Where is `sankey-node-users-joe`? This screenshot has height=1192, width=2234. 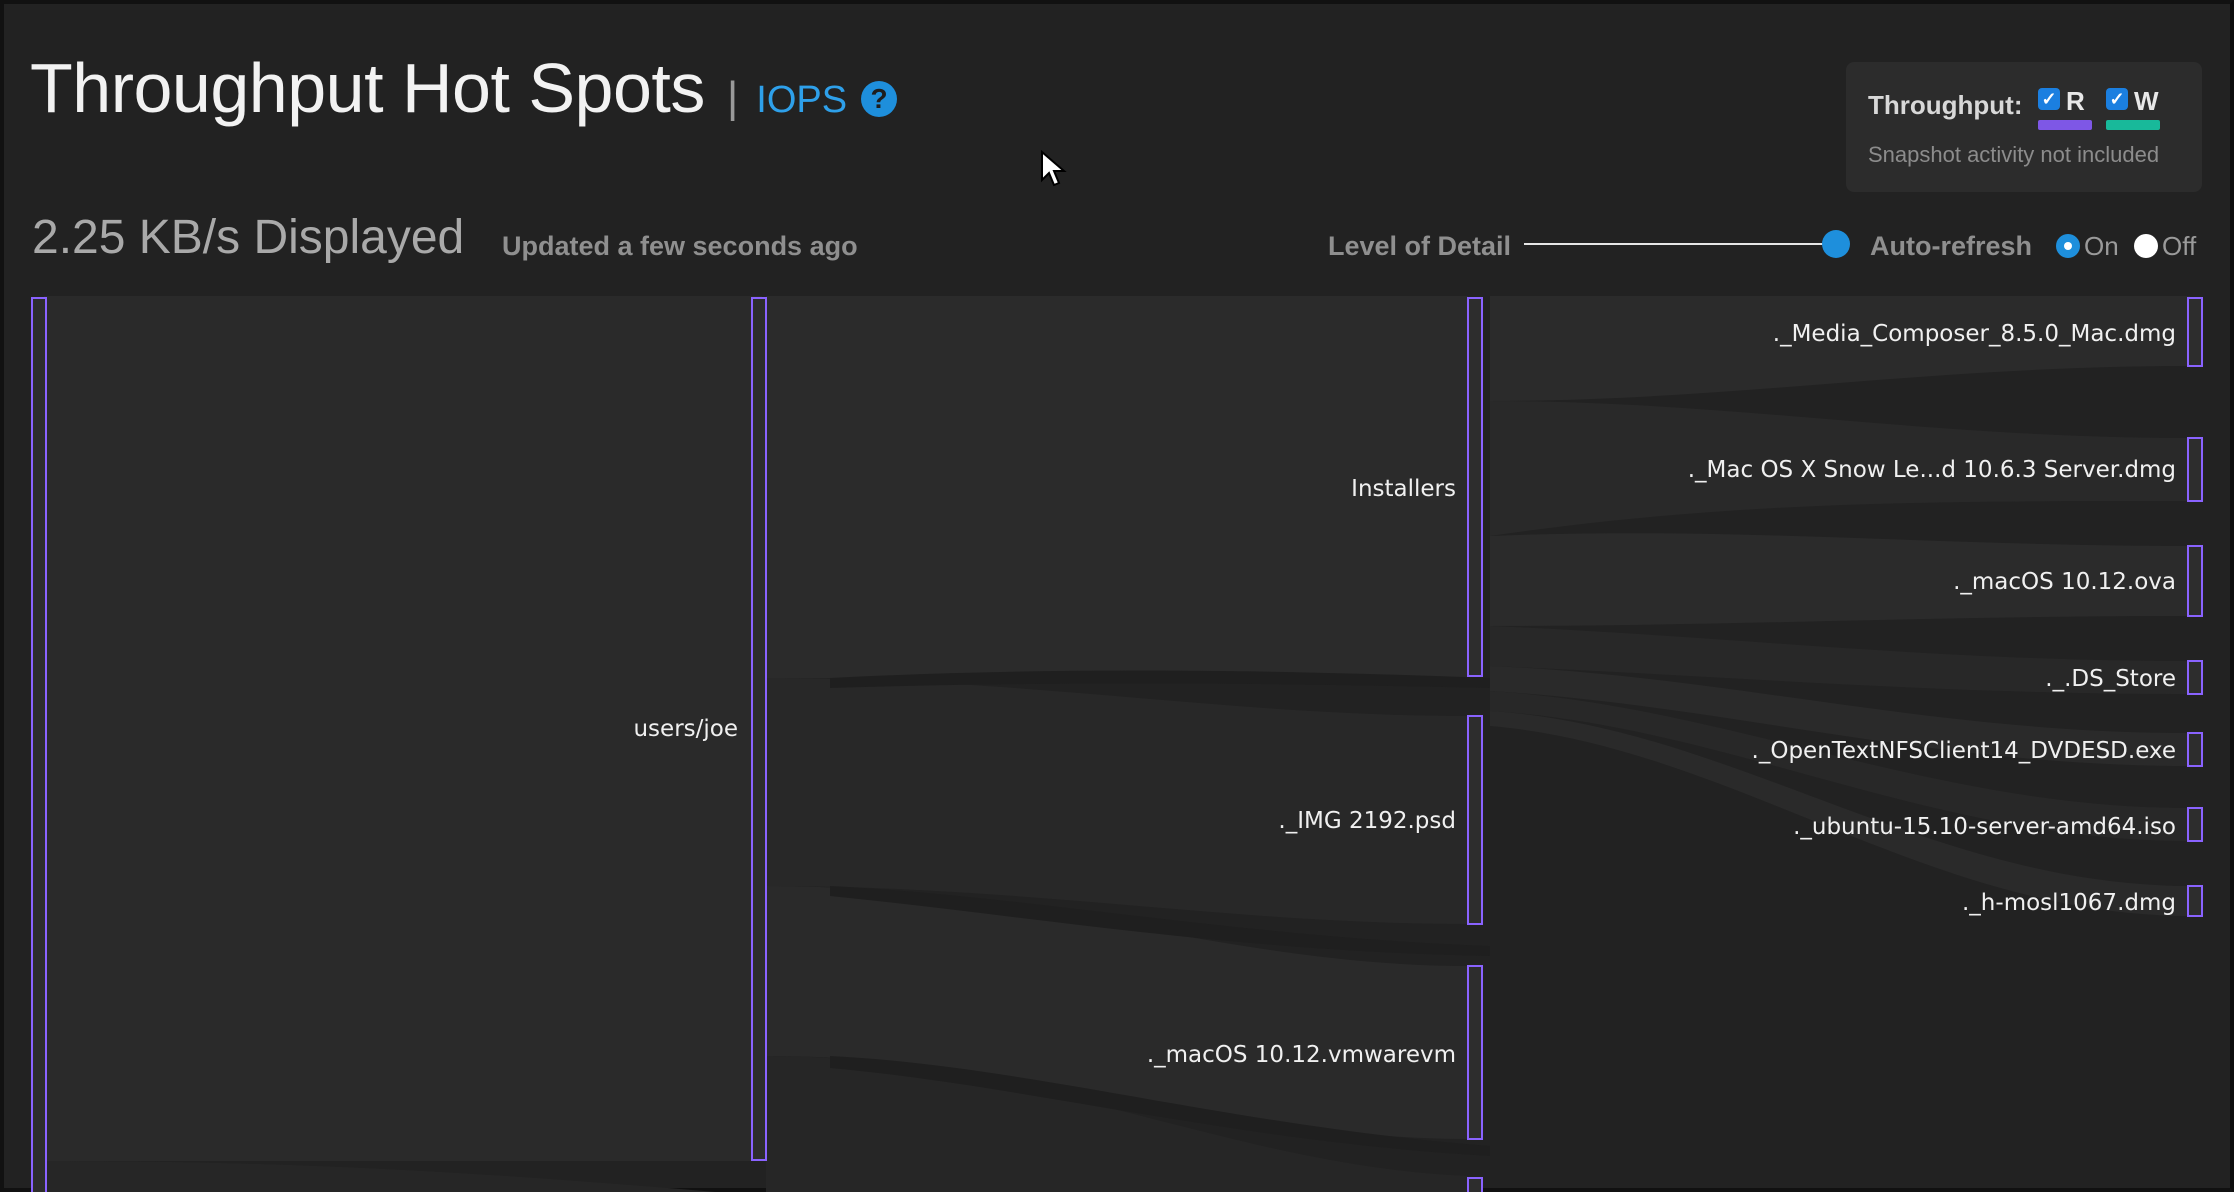 sankey-node-users-joe is located at coordinates (759, 729).